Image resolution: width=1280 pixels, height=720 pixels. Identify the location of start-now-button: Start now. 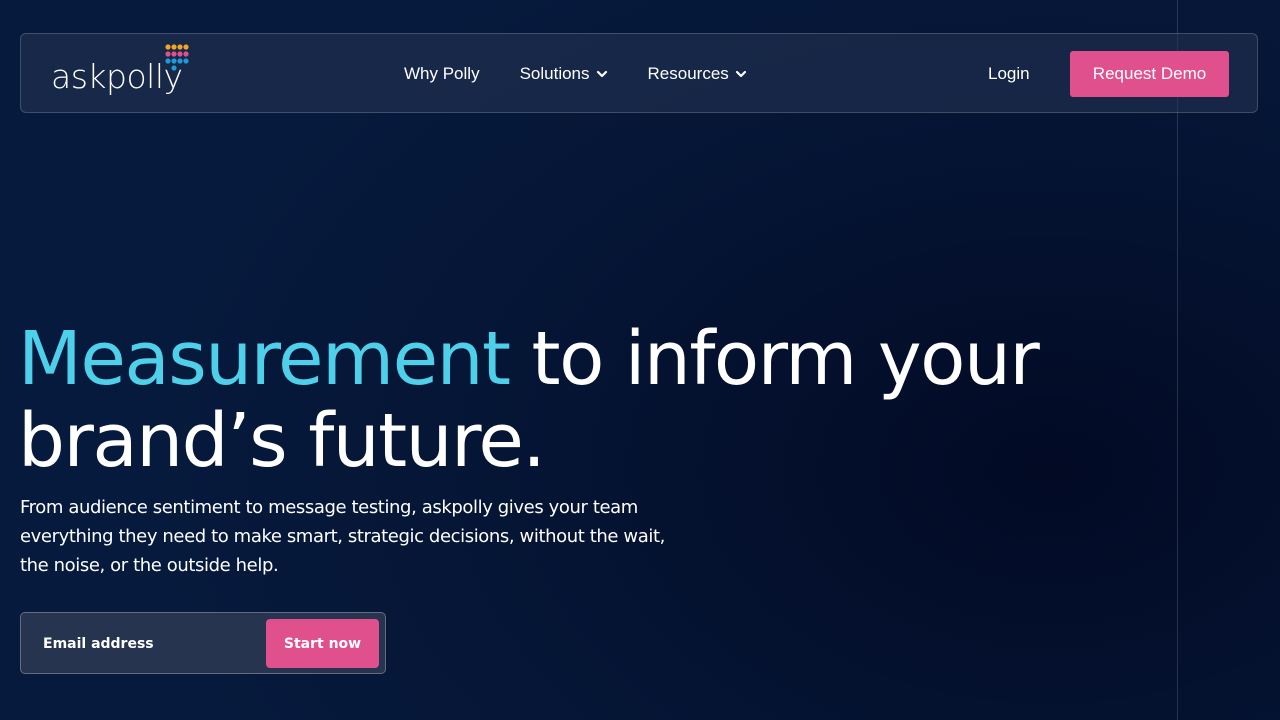
(322, 643).